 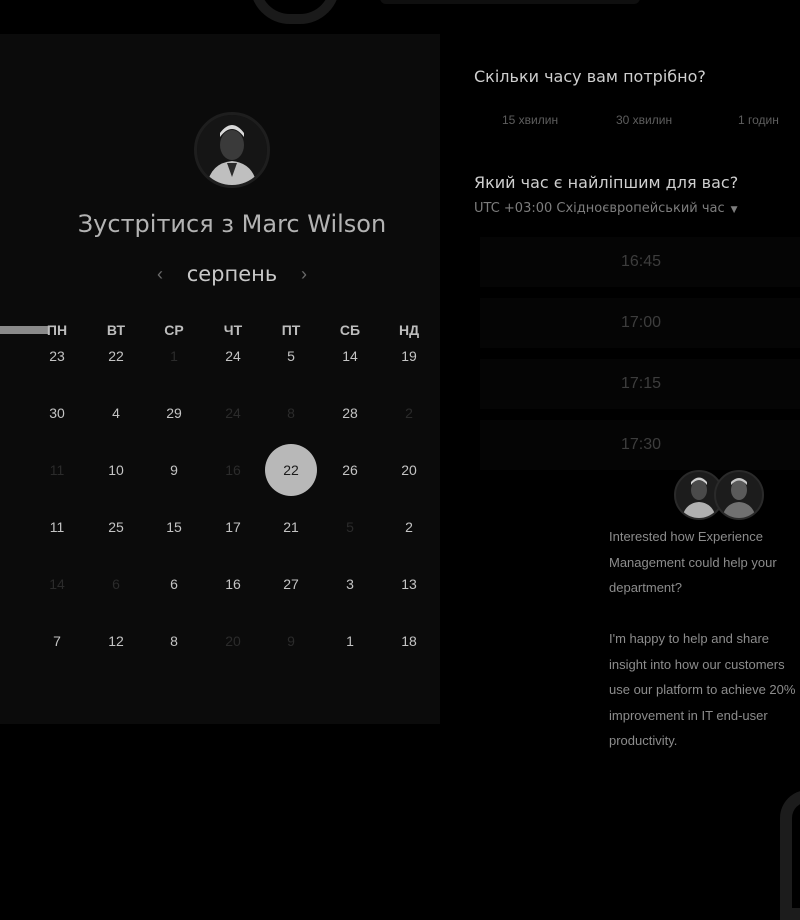 What do you see at coordinates (232, 224) in the screenshot?
I see `meeting-title: Зустрітися з Marc Wilson` at bounding box center [232, 224].